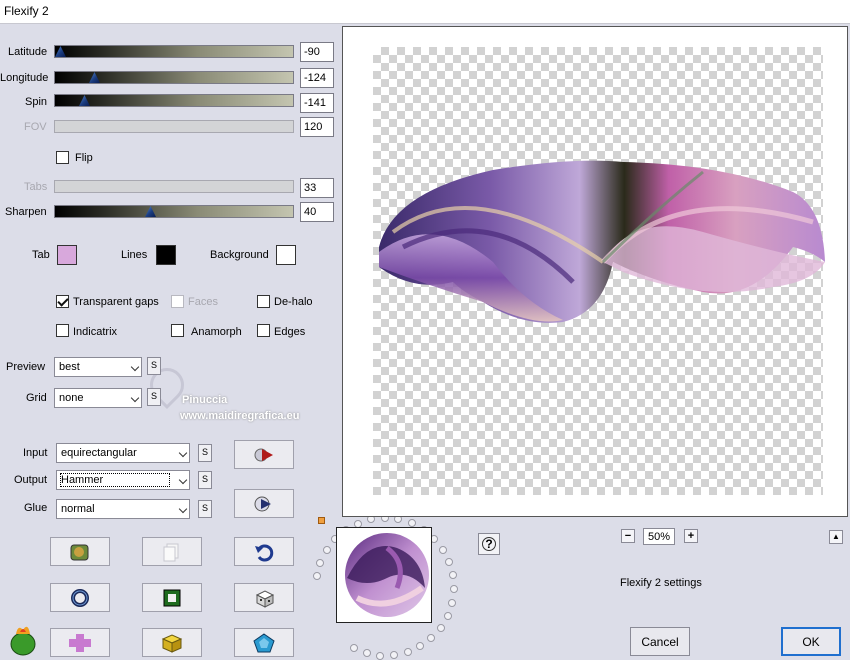 The width and height of the screenshot is (850, 660). What do you see at coordinates (123, 453) in the screenshot?
I see `input-projection-select: equirectangular` at bounding box center [123, 453].